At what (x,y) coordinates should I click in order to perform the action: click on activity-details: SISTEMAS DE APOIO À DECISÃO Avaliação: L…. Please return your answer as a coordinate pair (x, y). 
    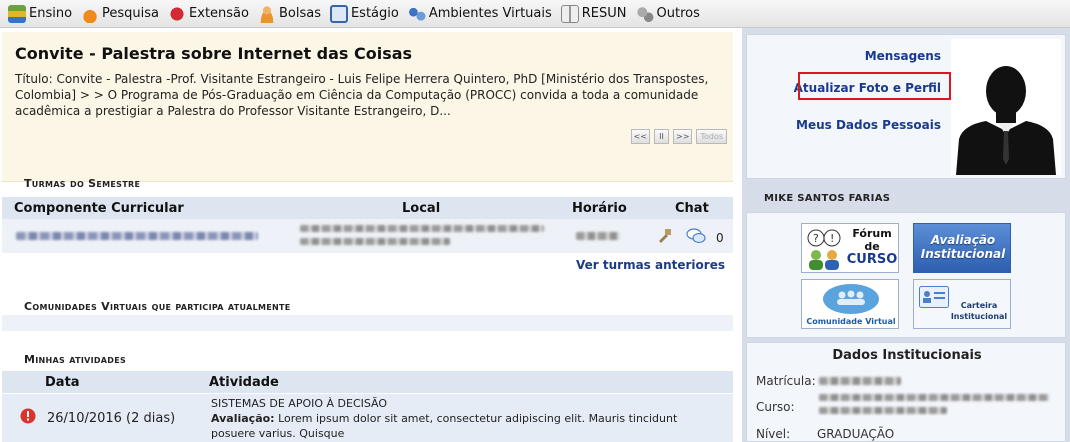
    Looking at the image, I should click on (451, 418).